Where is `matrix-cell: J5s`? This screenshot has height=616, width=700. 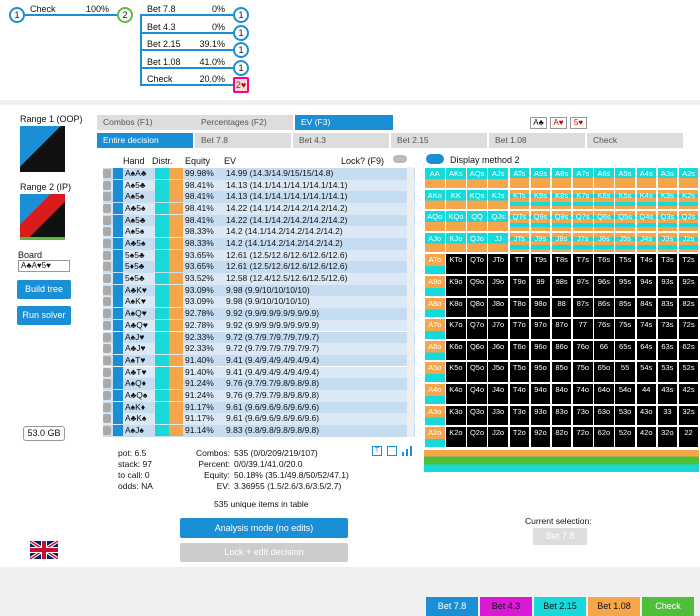 matrix-cell: J5s is located at coordinates (625, 242).